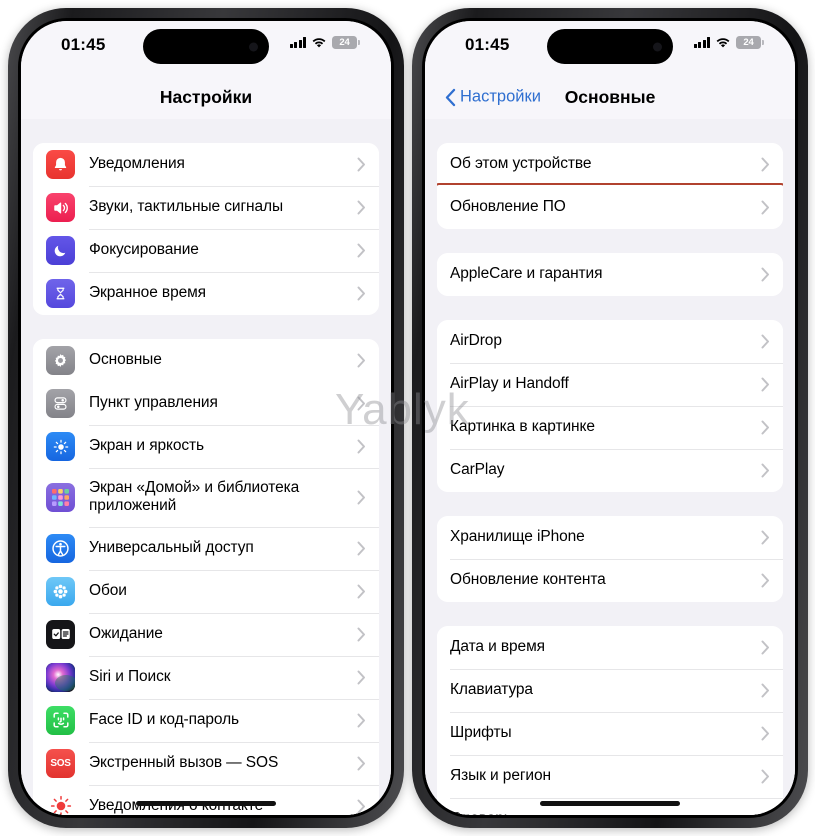 This screenshot has height=836, width=815. I want to click on list-item-picture-in-picture: Картинка в картинке, so click(610, 427).